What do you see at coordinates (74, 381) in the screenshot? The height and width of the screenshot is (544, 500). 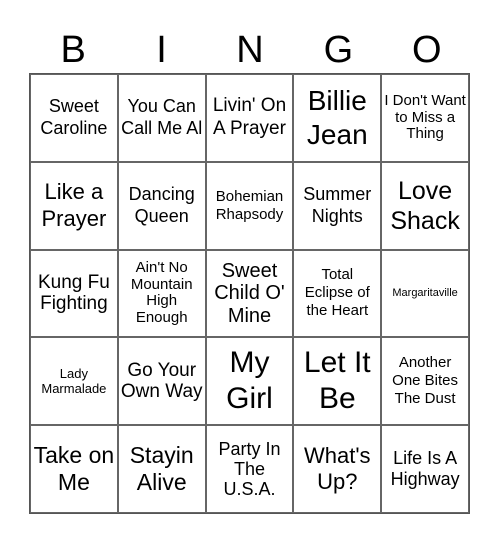 I see `bingo-cell: Lady Marmalade` at bounding box center [74, 381].